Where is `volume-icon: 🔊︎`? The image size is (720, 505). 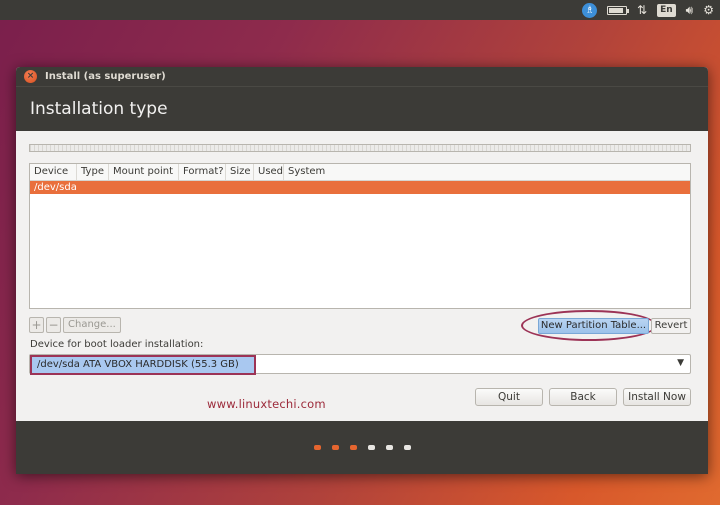
volume-icon: 🔊︎ is located at coordinates (690, 10).